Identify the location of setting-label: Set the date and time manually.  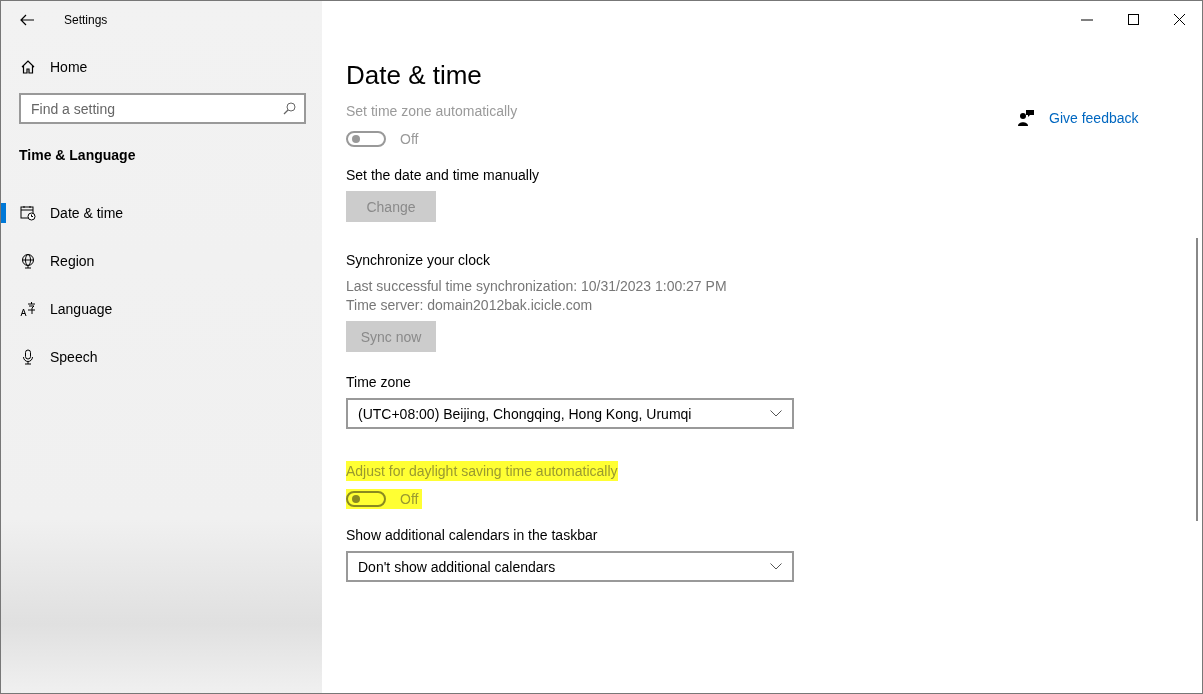
(442, 175).